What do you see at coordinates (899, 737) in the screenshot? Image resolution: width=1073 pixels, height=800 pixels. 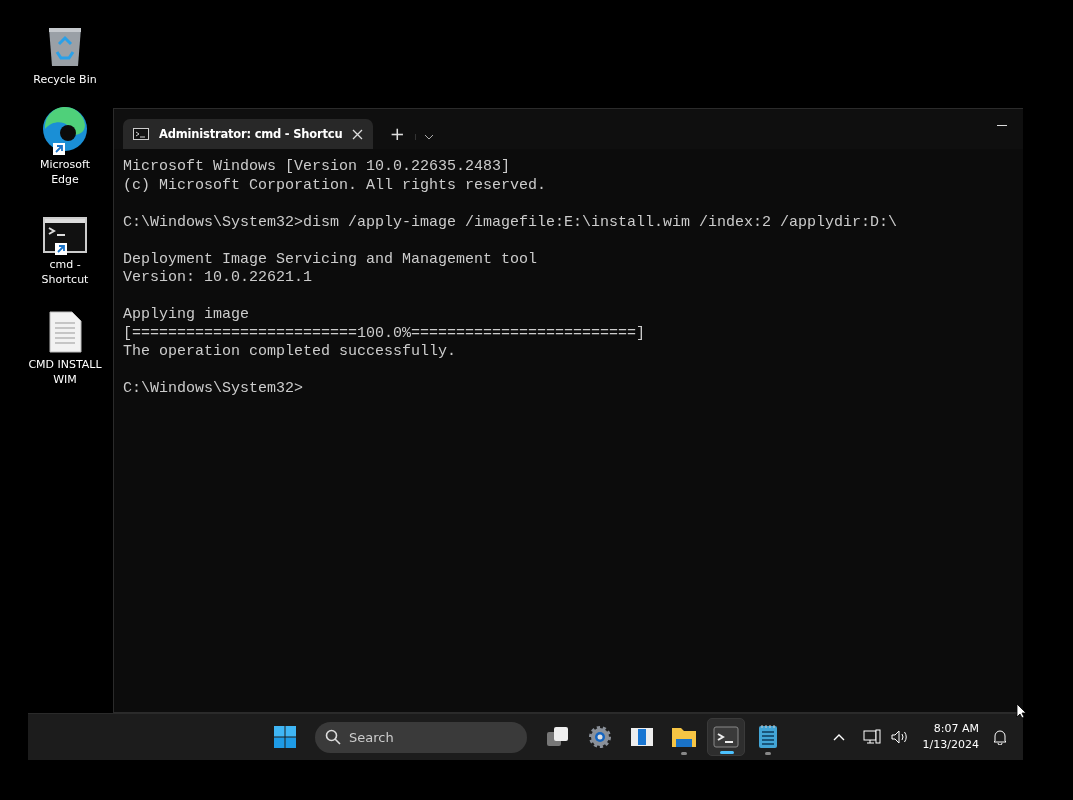 I see `volume-icon` at bounding box center [899, 737].